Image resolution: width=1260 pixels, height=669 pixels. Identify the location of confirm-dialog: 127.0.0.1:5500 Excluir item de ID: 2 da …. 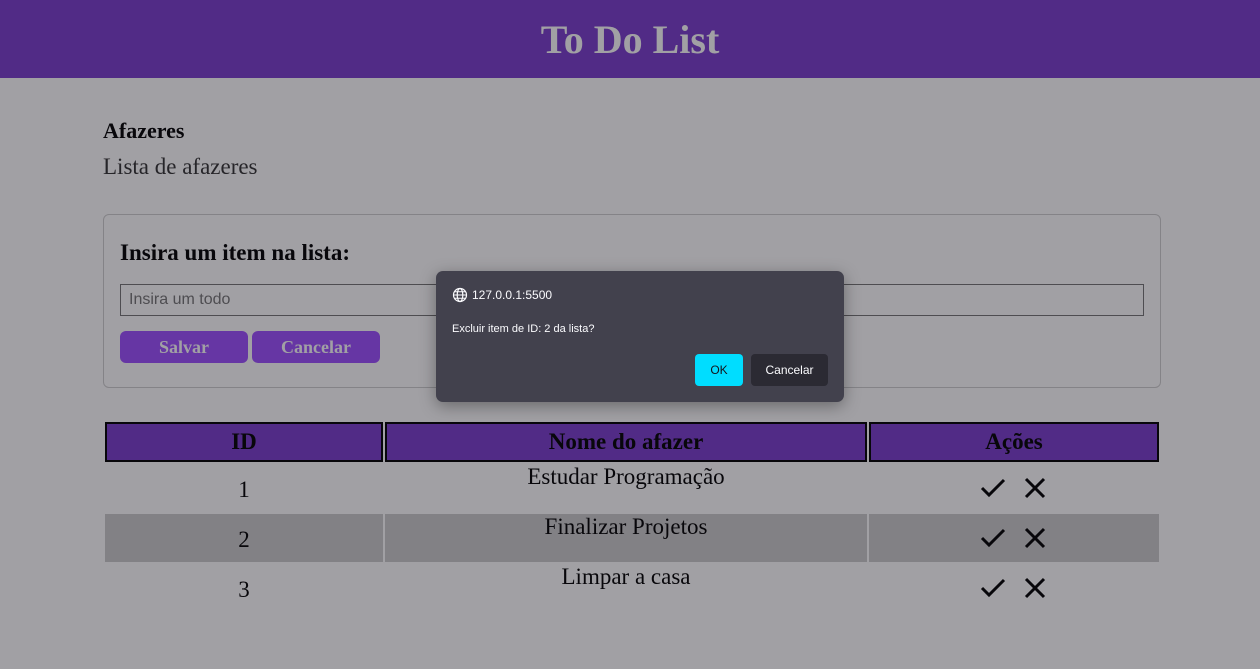
(640, 336).